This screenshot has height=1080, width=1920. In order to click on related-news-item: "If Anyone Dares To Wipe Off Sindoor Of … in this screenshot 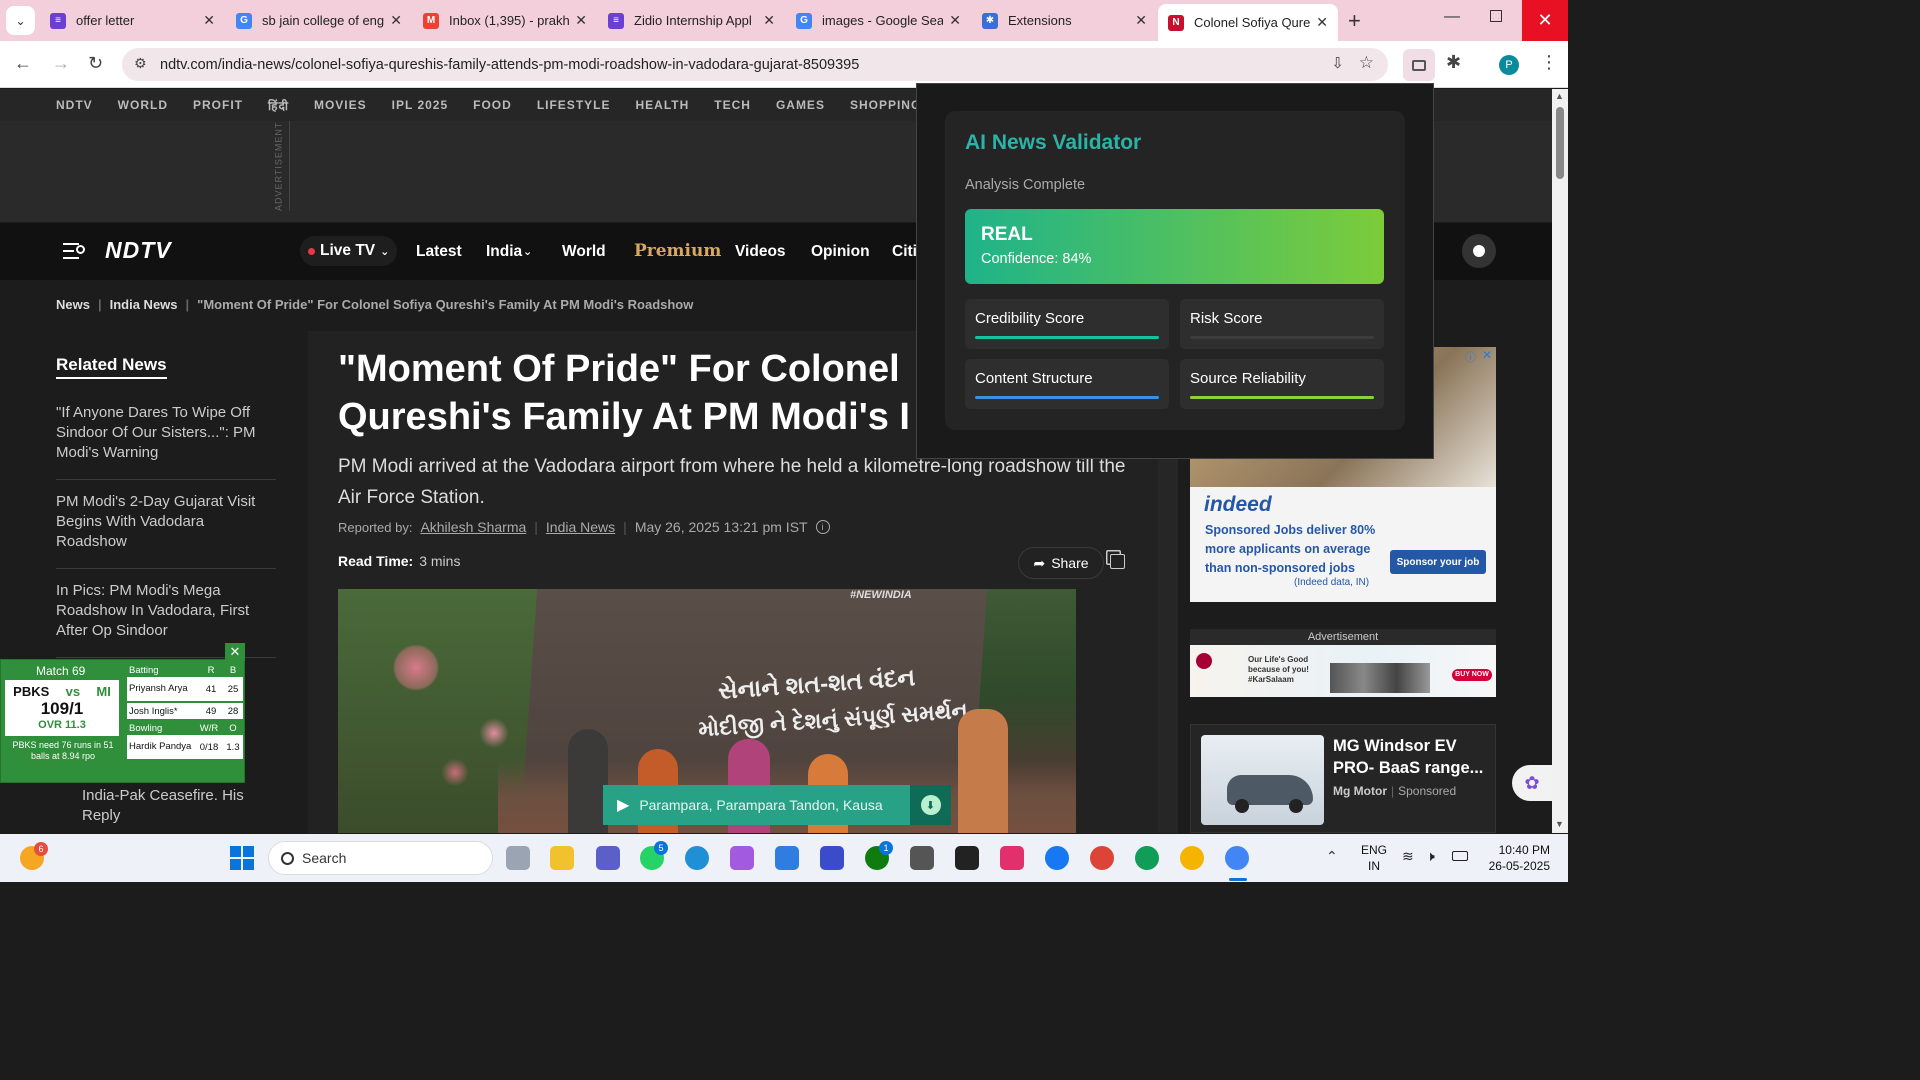, I will do `click(166, 435)`.